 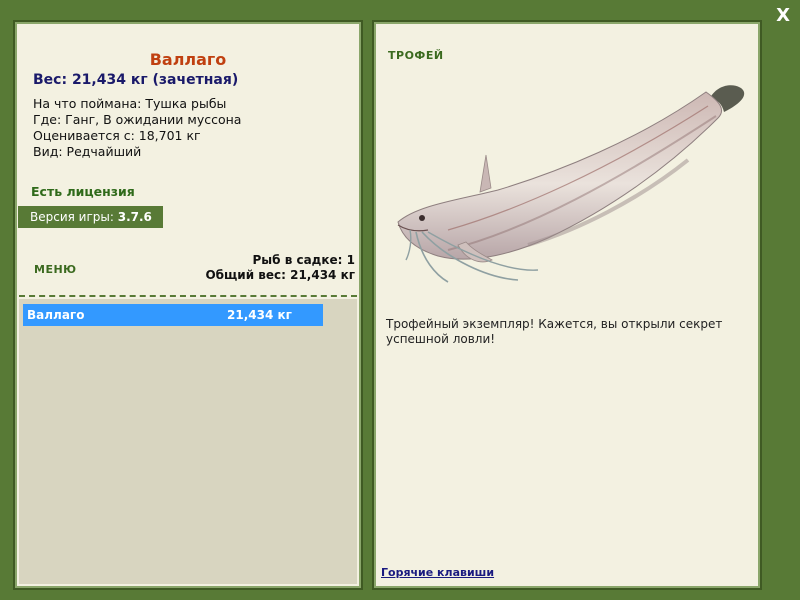 What do you see at coordinates (304, 260) in the screenshot?
I see `cage-count: Рыб в садке: 1` at bounding box center [304, 260].